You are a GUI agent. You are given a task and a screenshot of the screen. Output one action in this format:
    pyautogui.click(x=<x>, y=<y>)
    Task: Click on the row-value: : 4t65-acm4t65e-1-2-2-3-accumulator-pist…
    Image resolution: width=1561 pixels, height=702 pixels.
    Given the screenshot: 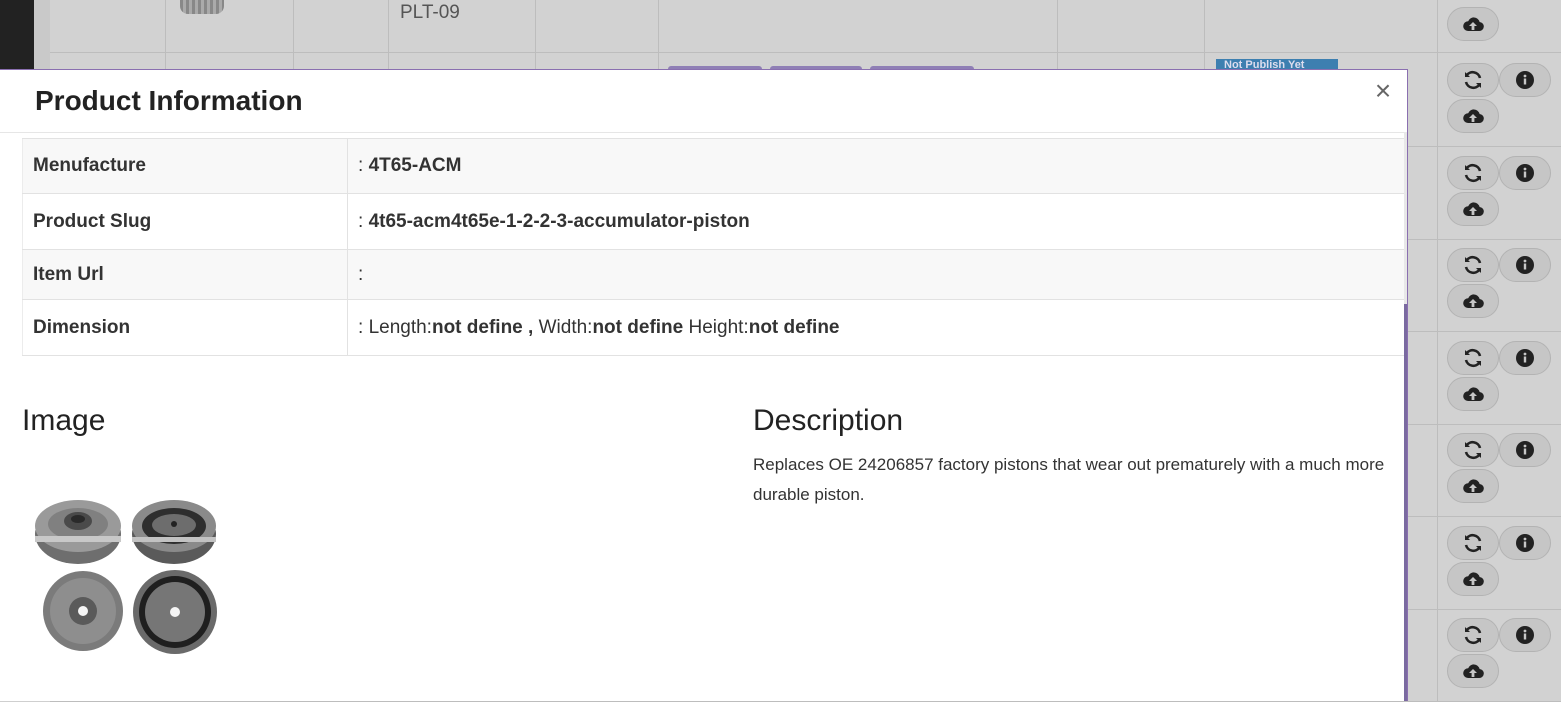 What is the action you would take?
    pyautogui.click(x=875, y=221)
    